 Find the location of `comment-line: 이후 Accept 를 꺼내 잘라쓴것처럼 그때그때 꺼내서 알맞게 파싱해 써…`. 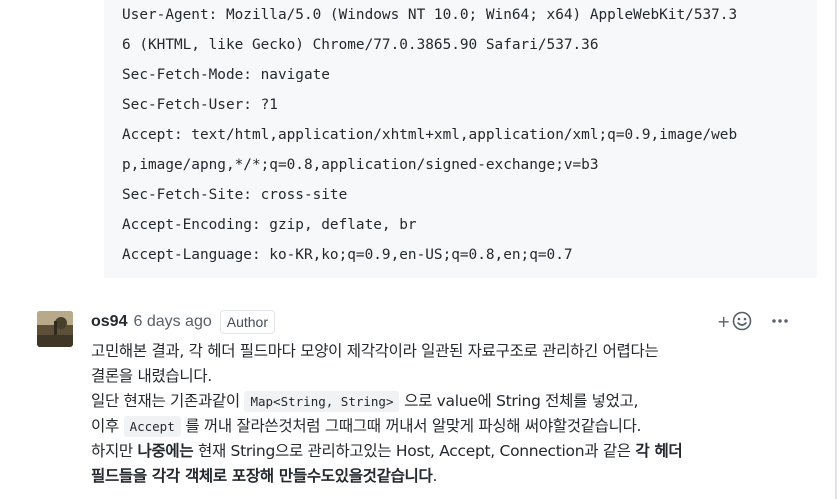

comment-line: 이후 Accept 를 꺼내 잘라쓴것처럼 그때그때 꺼내서 알맞게 파싱해 써… is located at coordinates (446, 426).